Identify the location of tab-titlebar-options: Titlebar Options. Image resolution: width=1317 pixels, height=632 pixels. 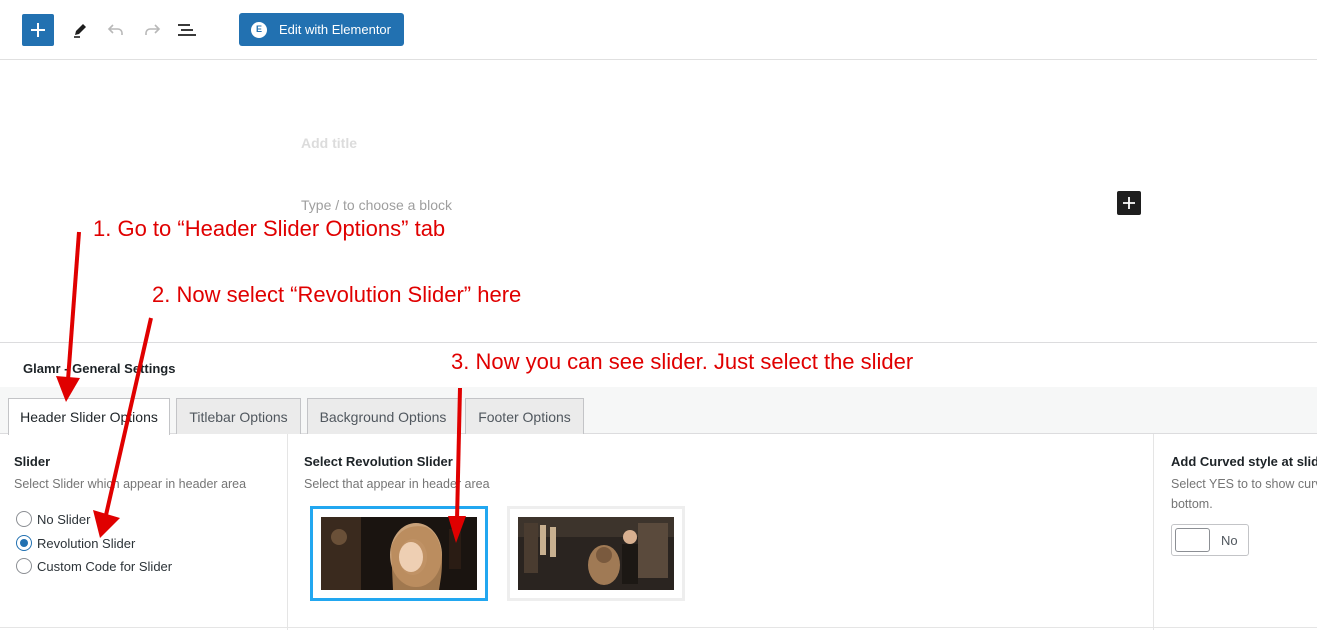
(238, 416).